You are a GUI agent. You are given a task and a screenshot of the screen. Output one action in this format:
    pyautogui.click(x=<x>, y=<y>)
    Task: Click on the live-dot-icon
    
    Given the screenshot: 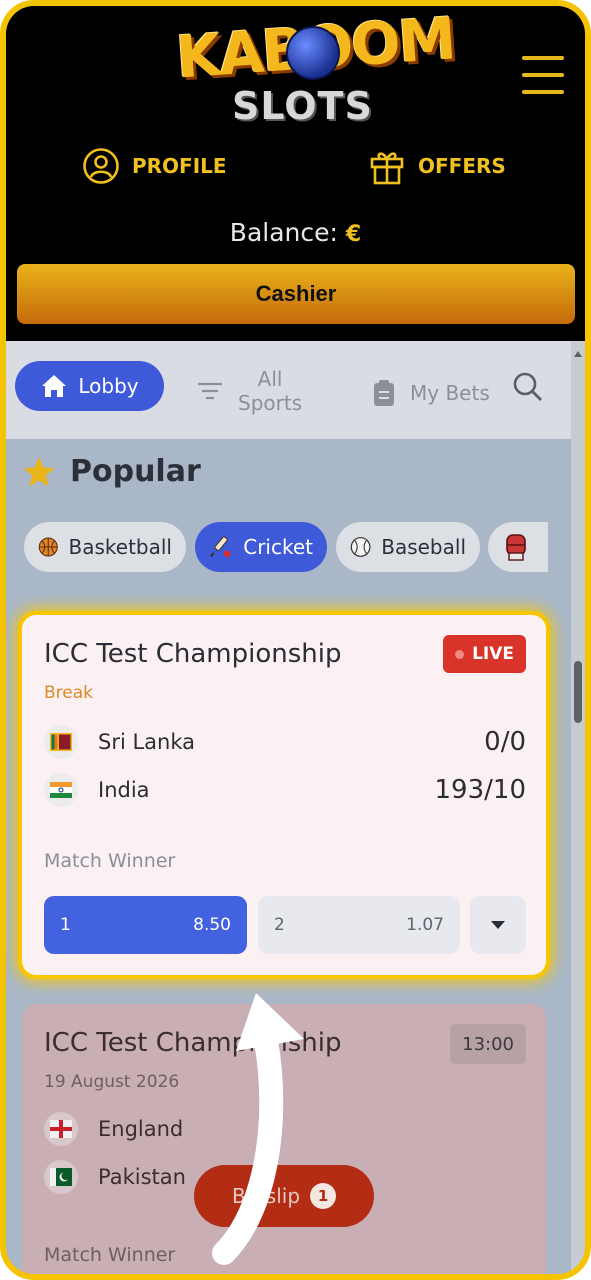 What is the action you would take?
    pyautogui.click(x=460, y=654)
    